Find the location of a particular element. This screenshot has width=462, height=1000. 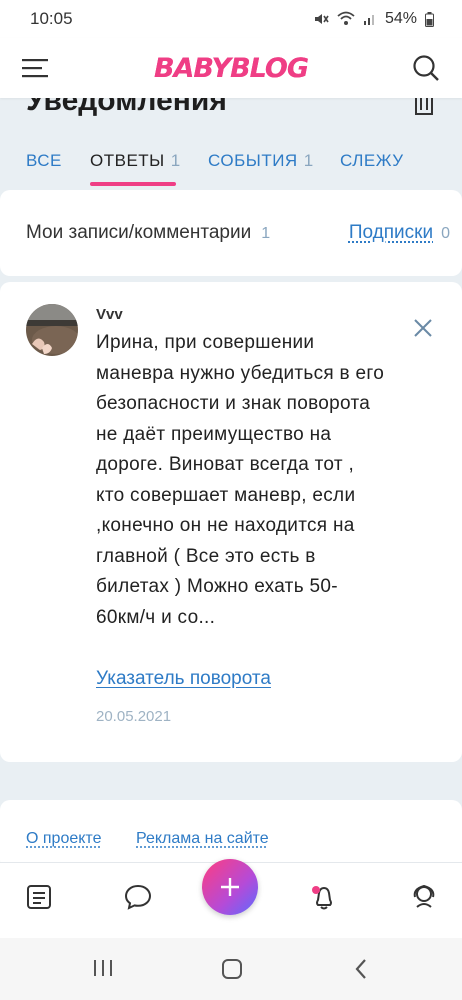

tab-following: СЛЕЖУ is located at coordinates (372, 163).